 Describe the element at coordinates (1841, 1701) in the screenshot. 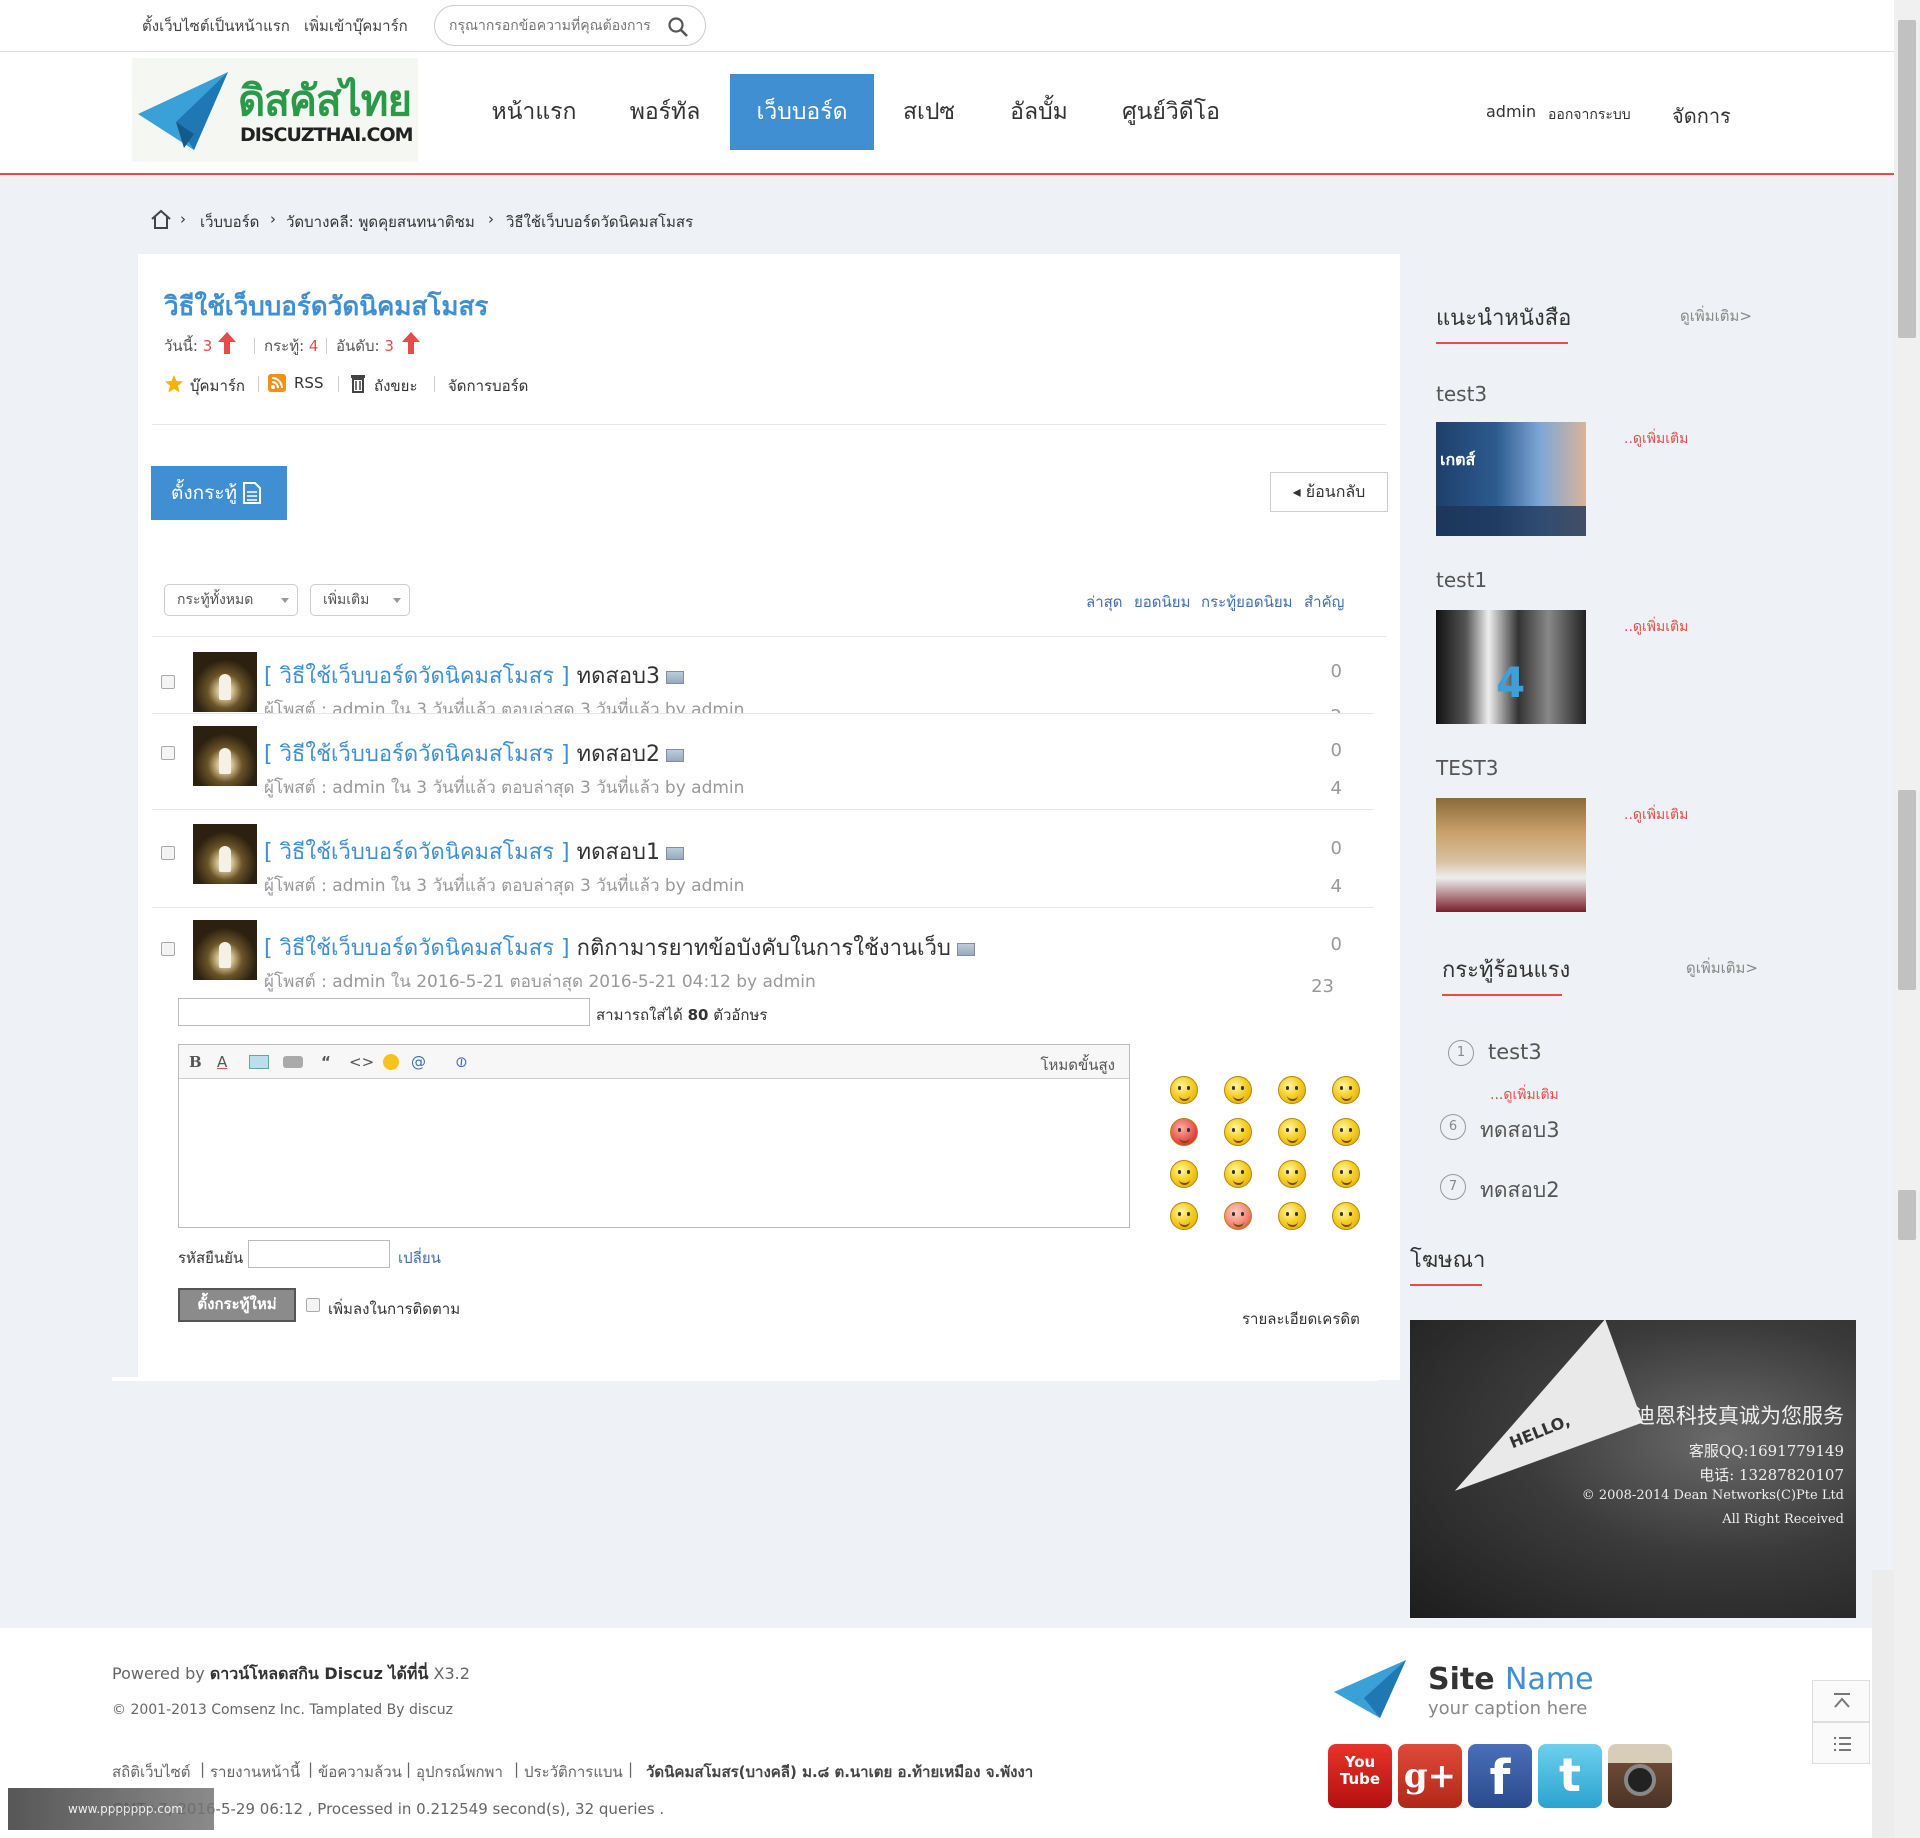

I see `back-to-top-button` at that location.